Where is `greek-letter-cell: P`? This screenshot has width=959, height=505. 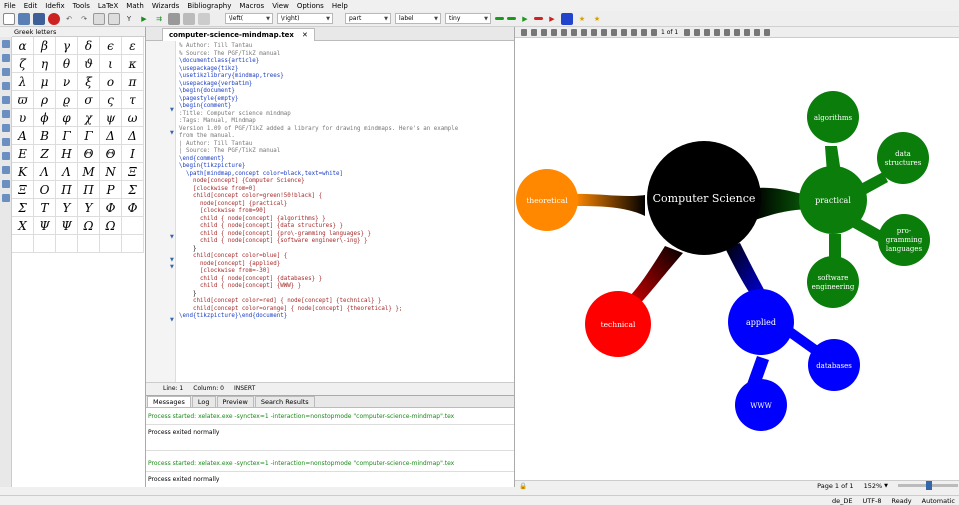
greek-letter-cell: P is located at coordinates (111, 190).